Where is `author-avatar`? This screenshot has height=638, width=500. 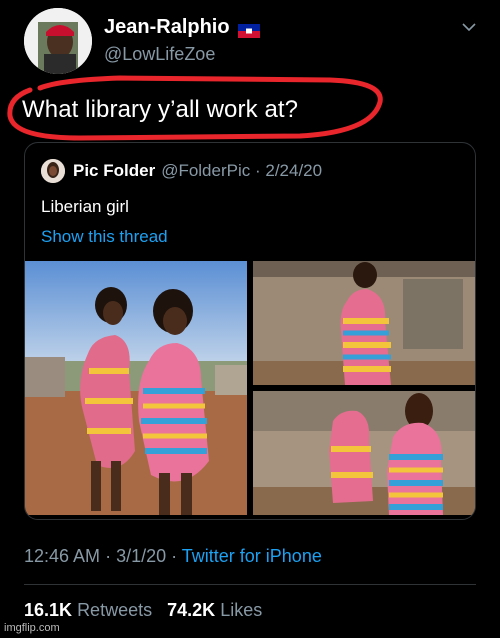
author-avatar is located at coordinates (58, 41).